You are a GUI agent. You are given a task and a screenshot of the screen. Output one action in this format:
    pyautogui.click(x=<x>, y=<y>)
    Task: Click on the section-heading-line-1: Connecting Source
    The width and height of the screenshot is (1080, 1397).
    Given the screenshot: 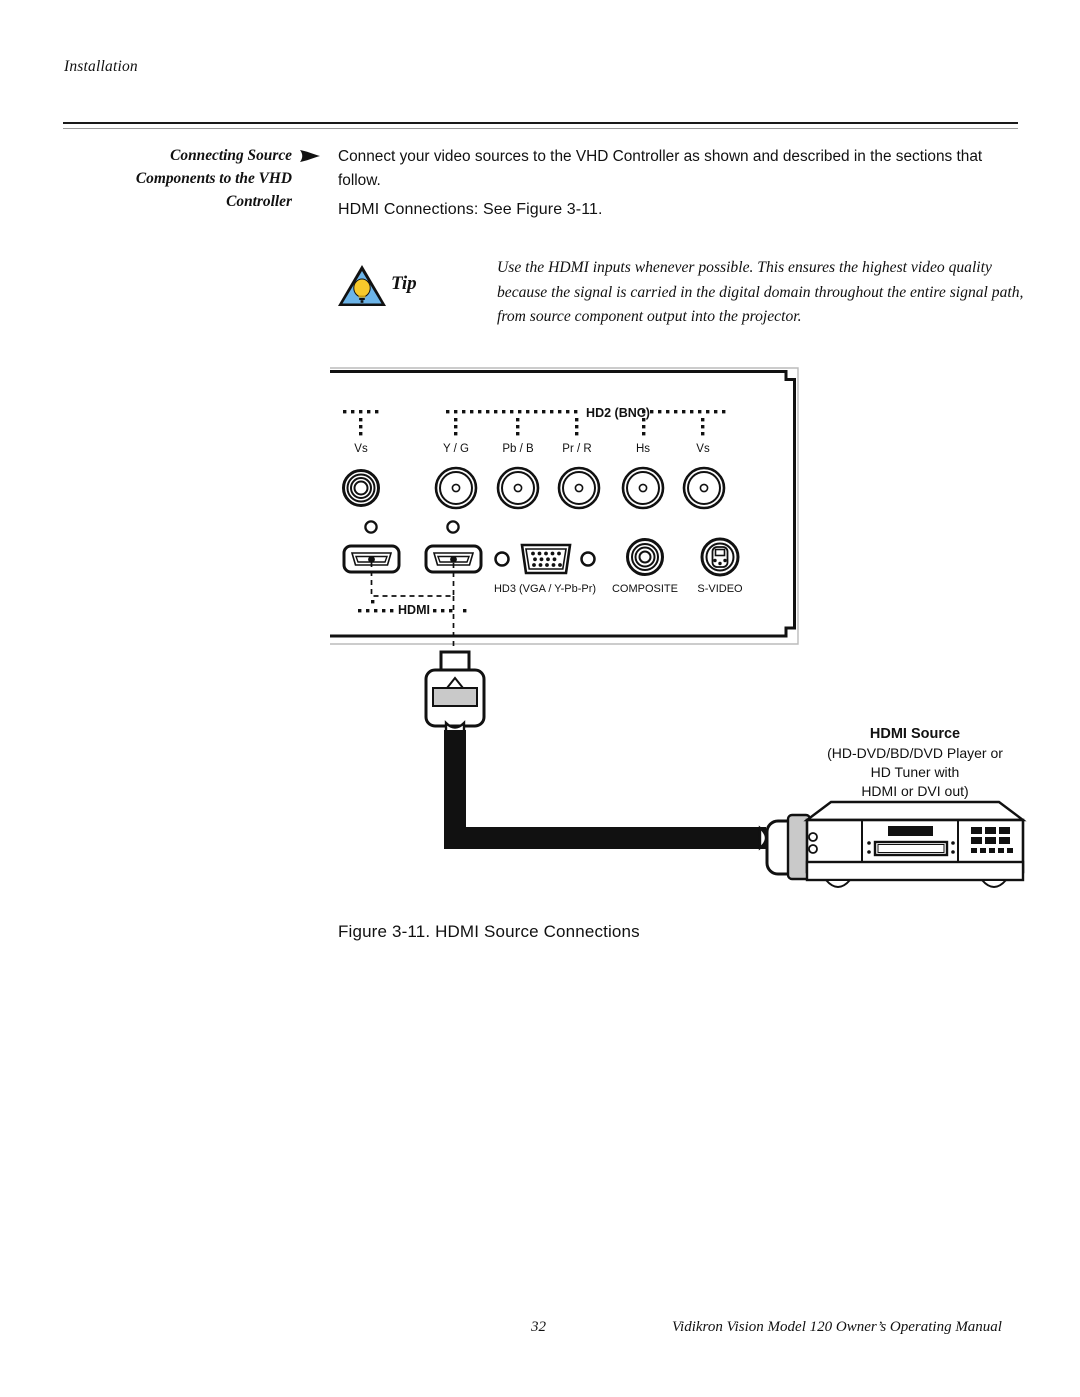 What is the action you would take?
    pyautogui.click(x=231, y=155)
    